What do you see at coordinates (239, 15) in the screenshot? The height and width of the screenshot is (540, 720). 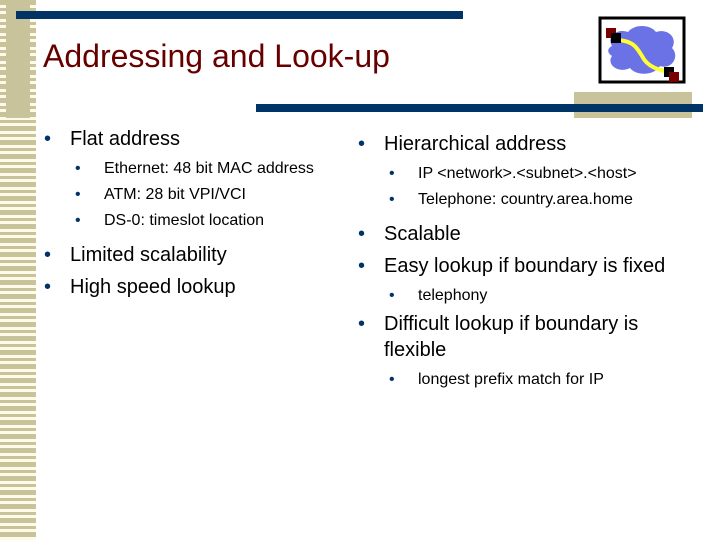 I see `top-rule` at bounding box center [239, 15].